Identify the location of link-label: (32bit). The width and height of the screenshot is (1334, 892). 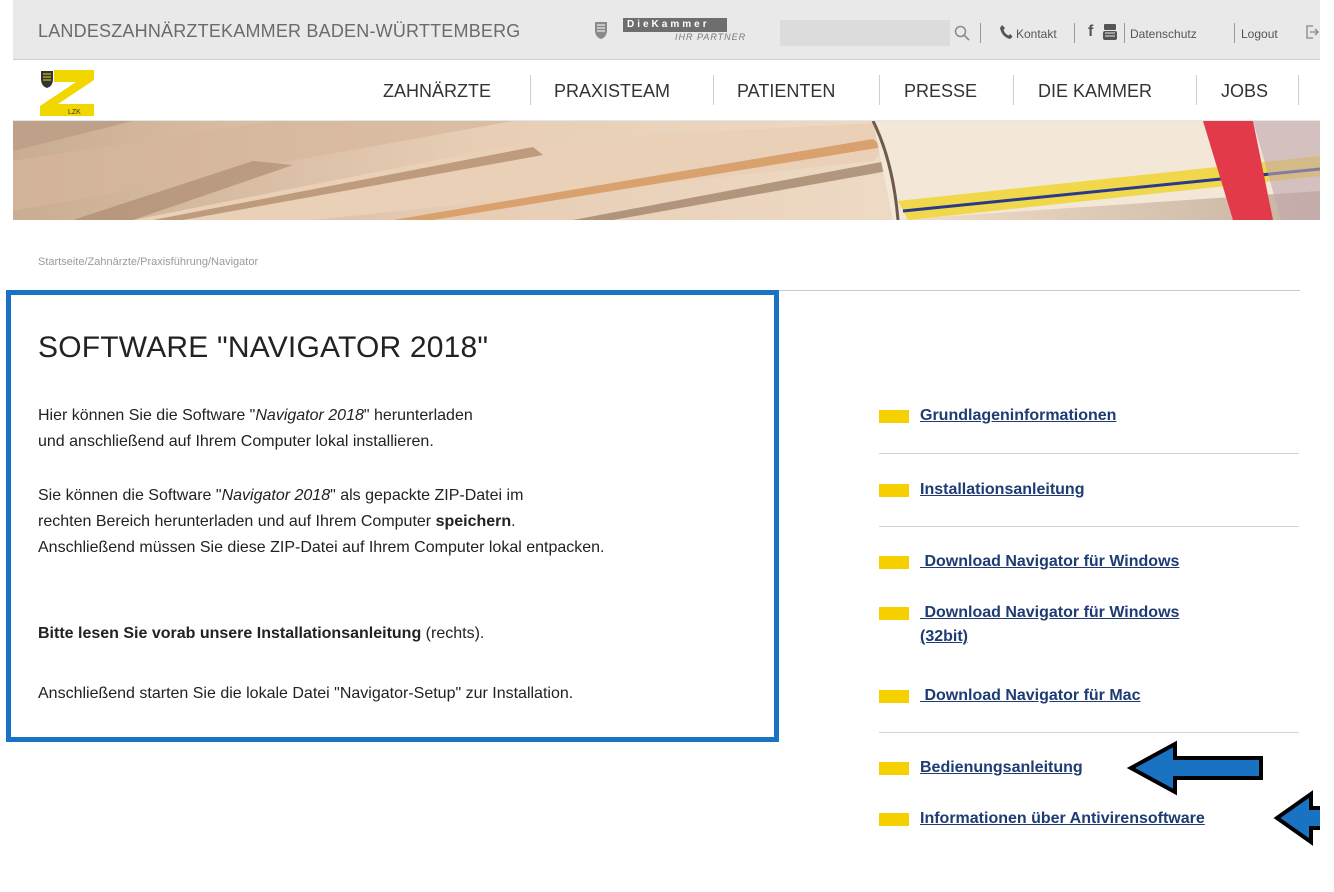
(944, 637).